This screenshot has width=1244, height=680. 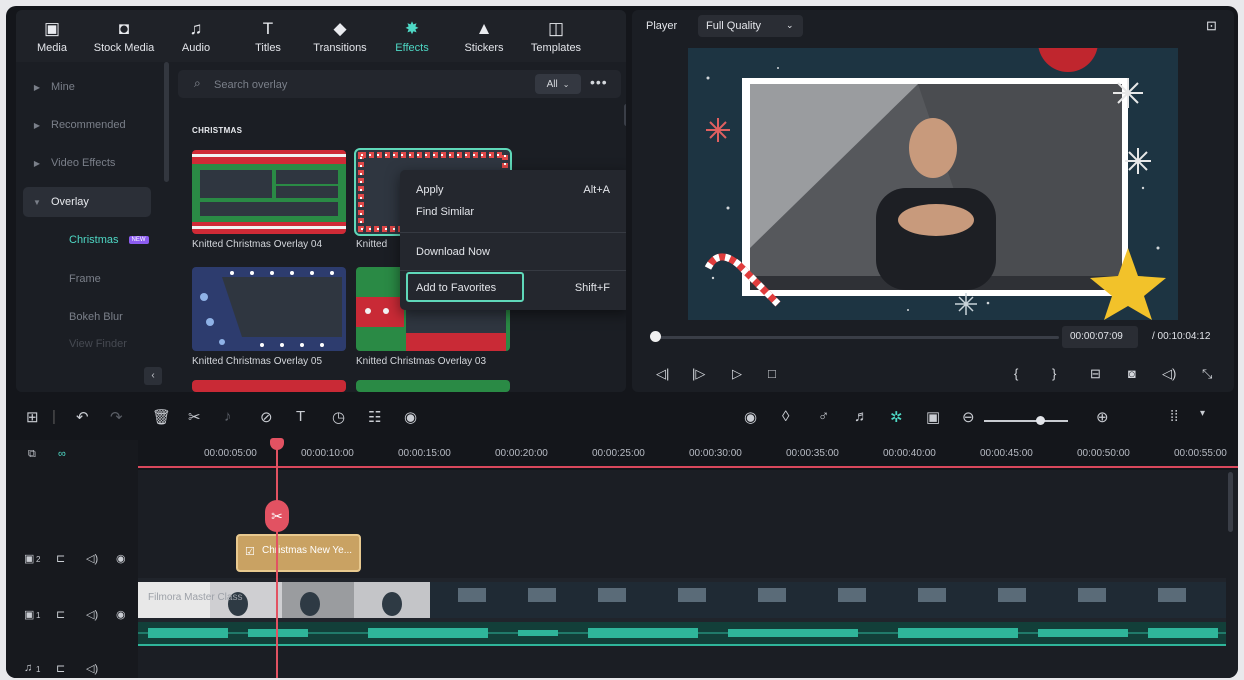 I want to click on sidebar-item-label: Frame, so click(x=85, y=279).